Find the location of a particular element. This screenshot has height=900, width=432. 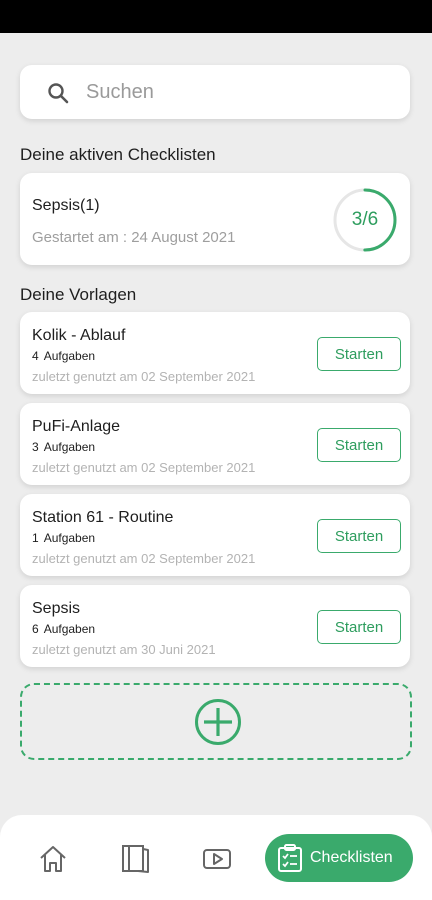

home-icon is located at coordinates (53, 859).